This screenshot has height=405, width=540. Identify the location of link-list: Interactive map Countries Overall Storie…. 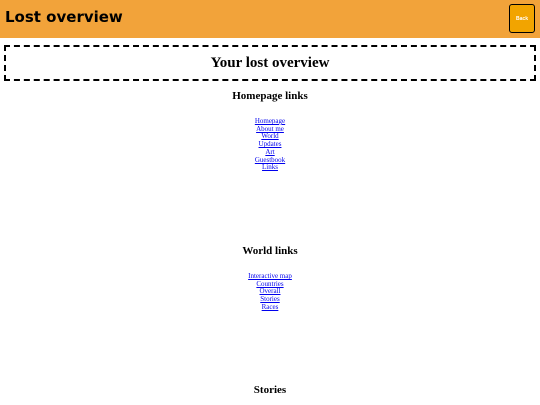
(270, 292).